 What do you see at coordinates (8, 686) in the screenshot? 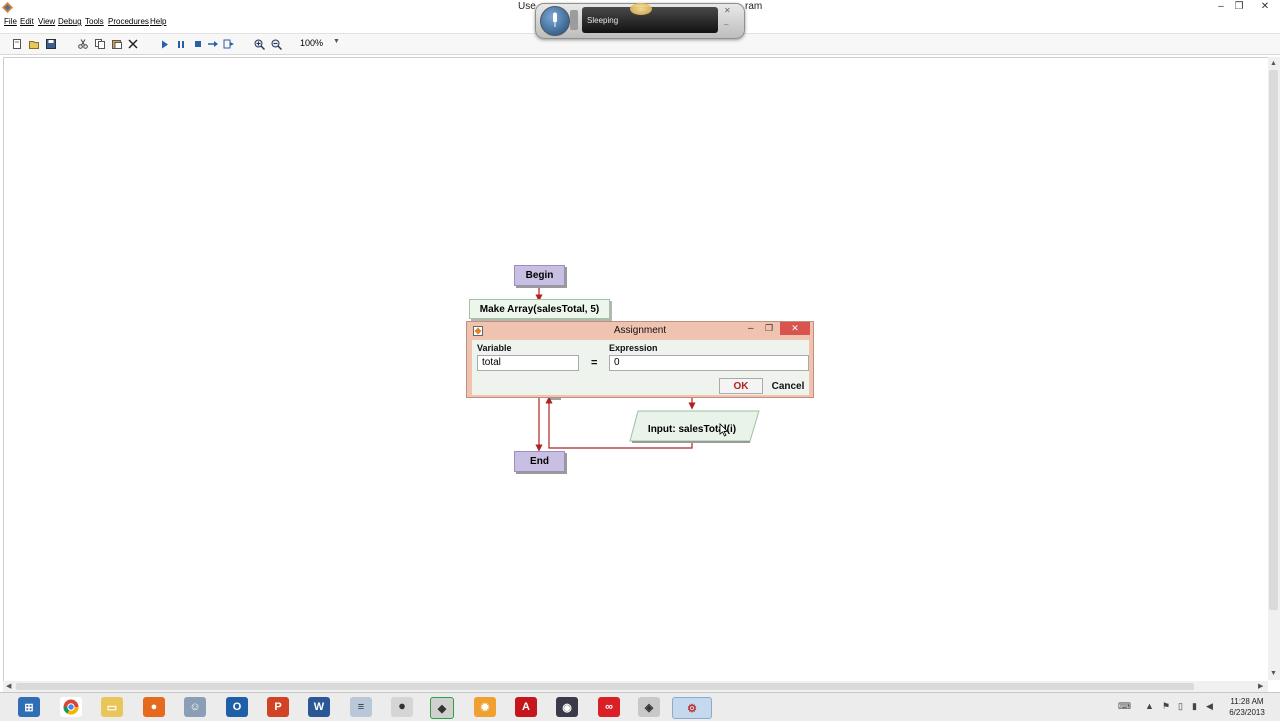
I see `scroll-left-icon: ◀` at bounding box center [8, 686].